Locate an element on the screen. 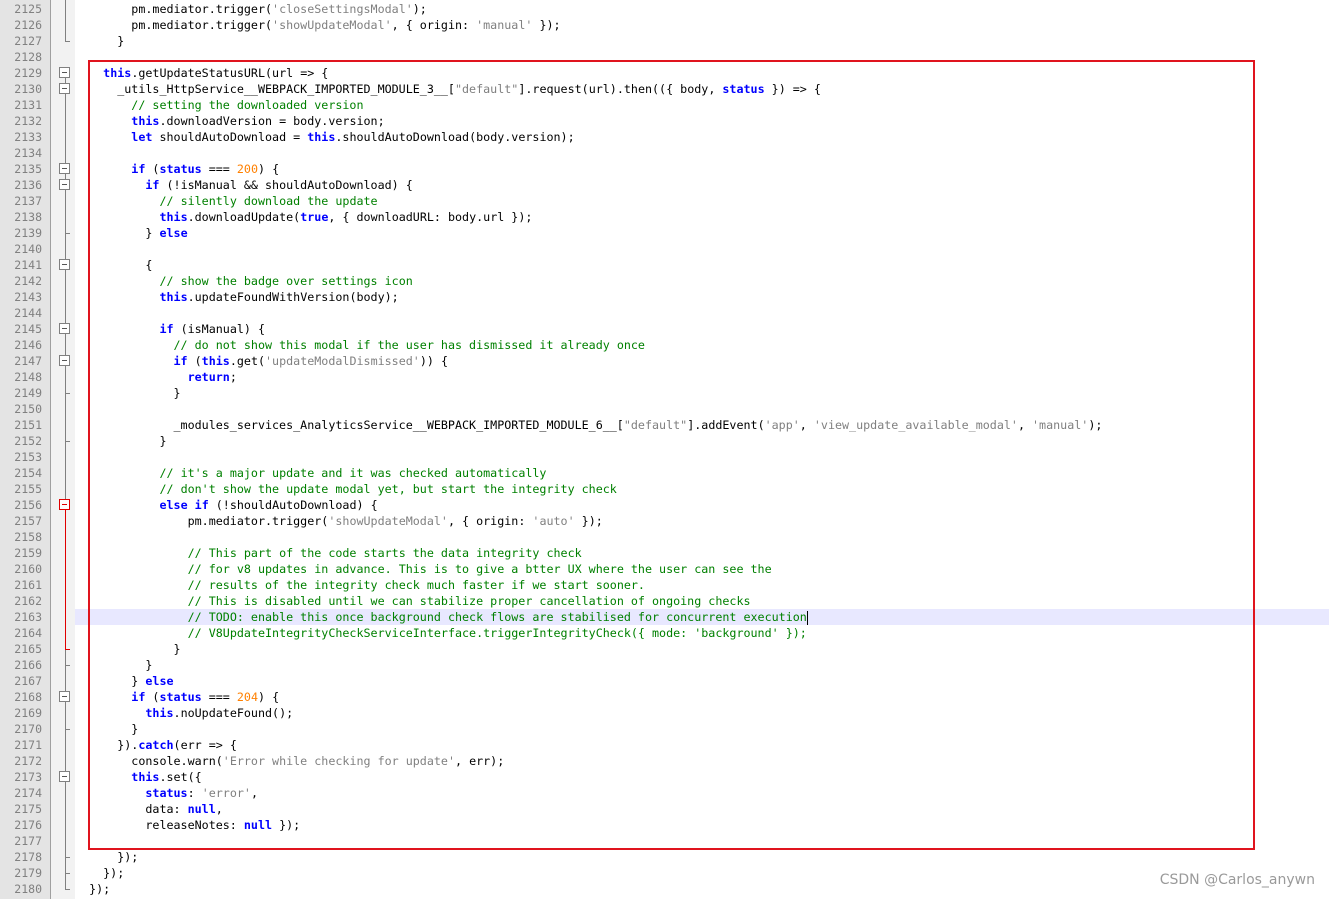 The width and height of the screenshot is (1329, 899). code-line: 2137 // silently download the update is located at coordinates (664, 201).